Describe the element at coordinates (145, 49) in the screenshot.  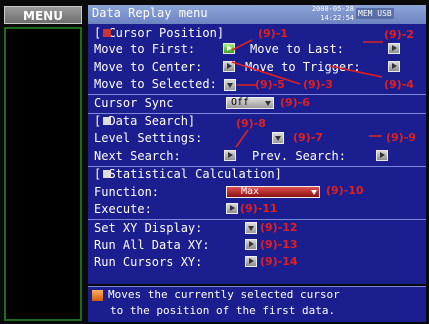
I see `move-to-first-label: Move to First:` at that location.